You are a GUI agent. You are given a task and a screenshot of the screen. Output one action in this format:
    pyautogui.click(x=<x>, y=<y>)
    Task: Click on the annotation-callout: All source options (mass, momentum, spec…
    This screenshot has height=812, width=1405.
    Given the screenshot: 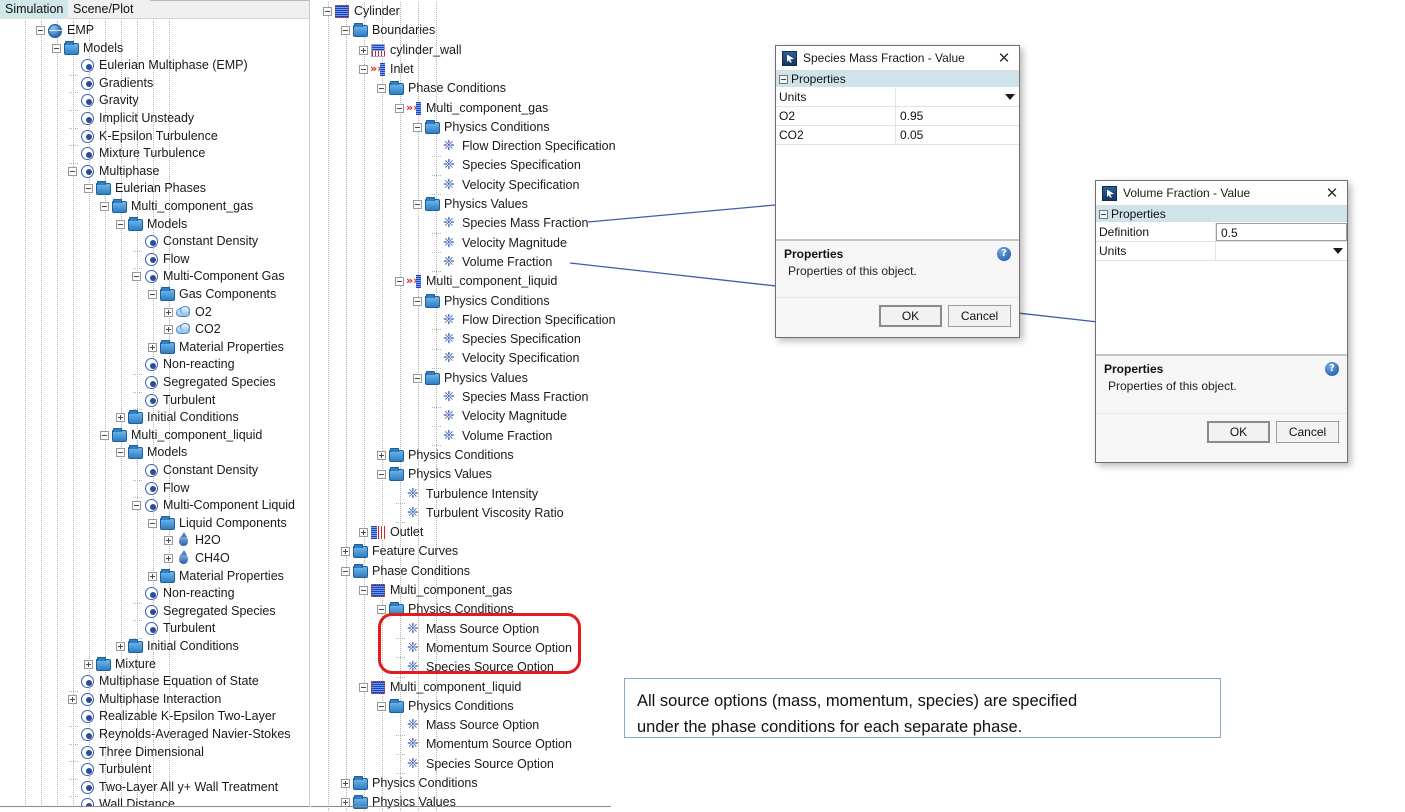 What is the action you would take?
    pyautogui.click(x=922, y=708)
    